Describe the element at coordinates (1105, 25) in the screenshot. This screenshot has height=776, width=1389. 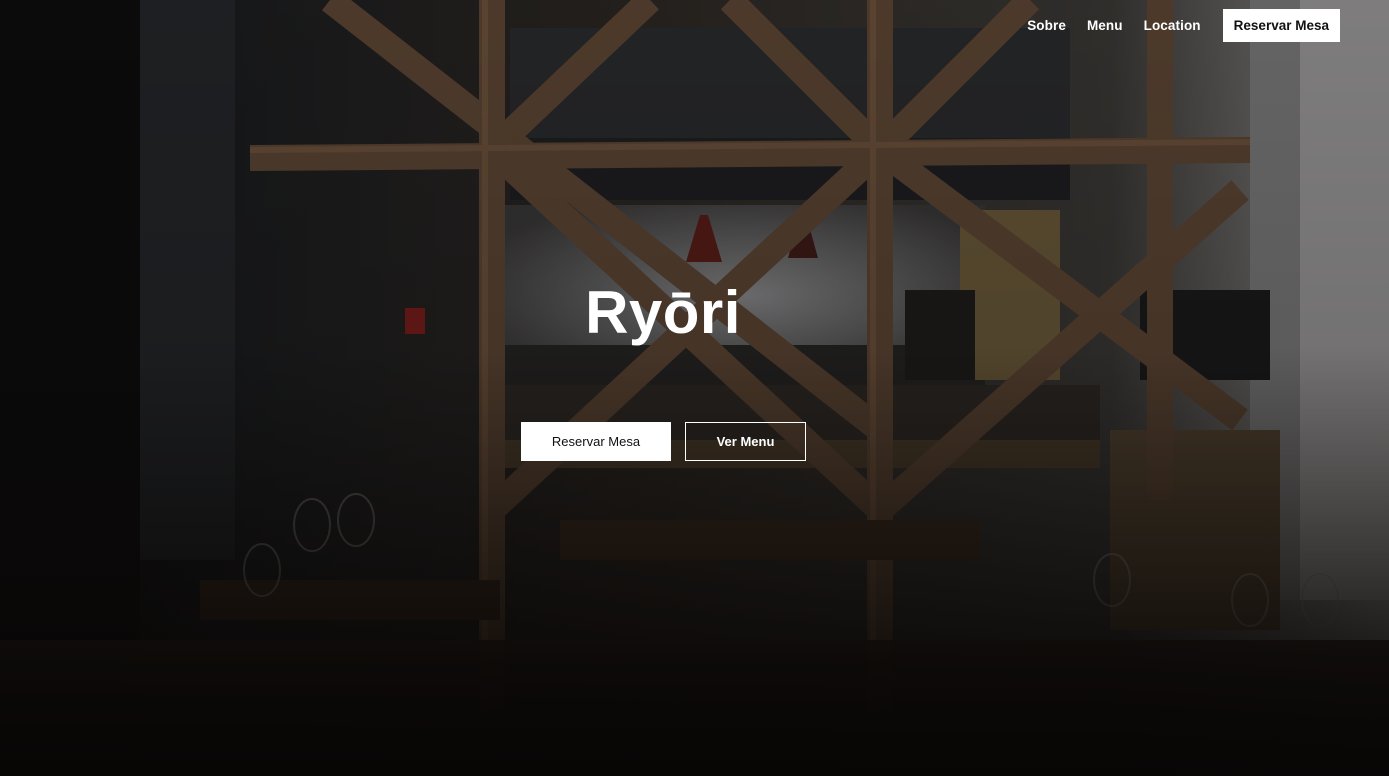
I see `nav-link-menu: Menu` at that location.